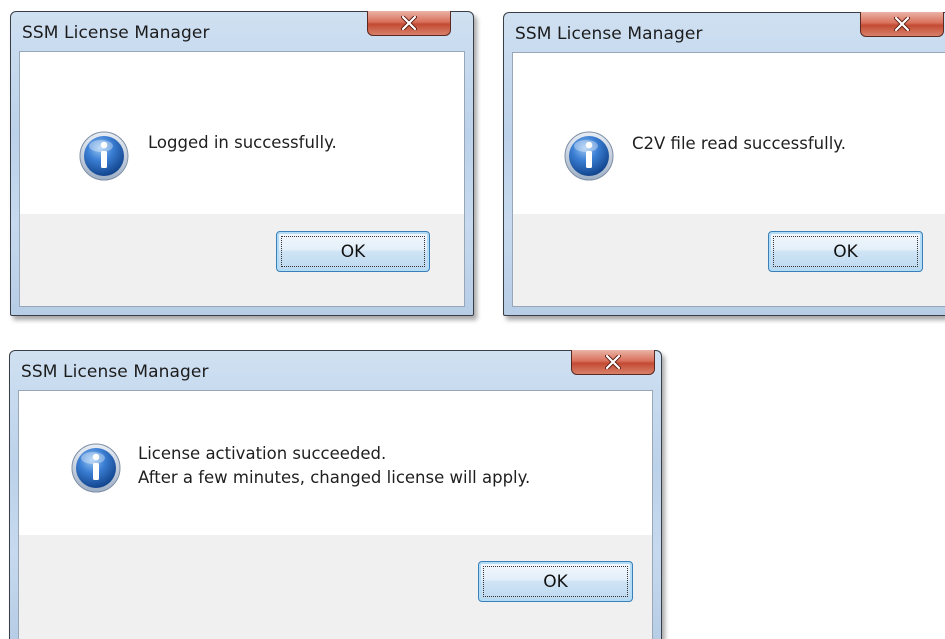 The height and width of the screenshot is (639, 945). I want to click on dialog-message: Logged in successfully., so click(242, 142).